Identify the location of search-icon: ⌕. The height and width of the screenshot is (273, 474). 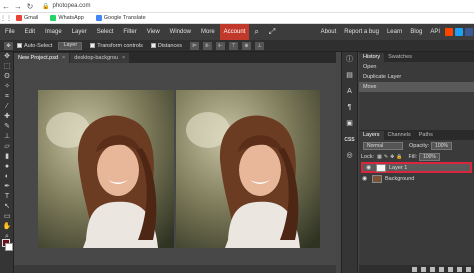
(256, 32).